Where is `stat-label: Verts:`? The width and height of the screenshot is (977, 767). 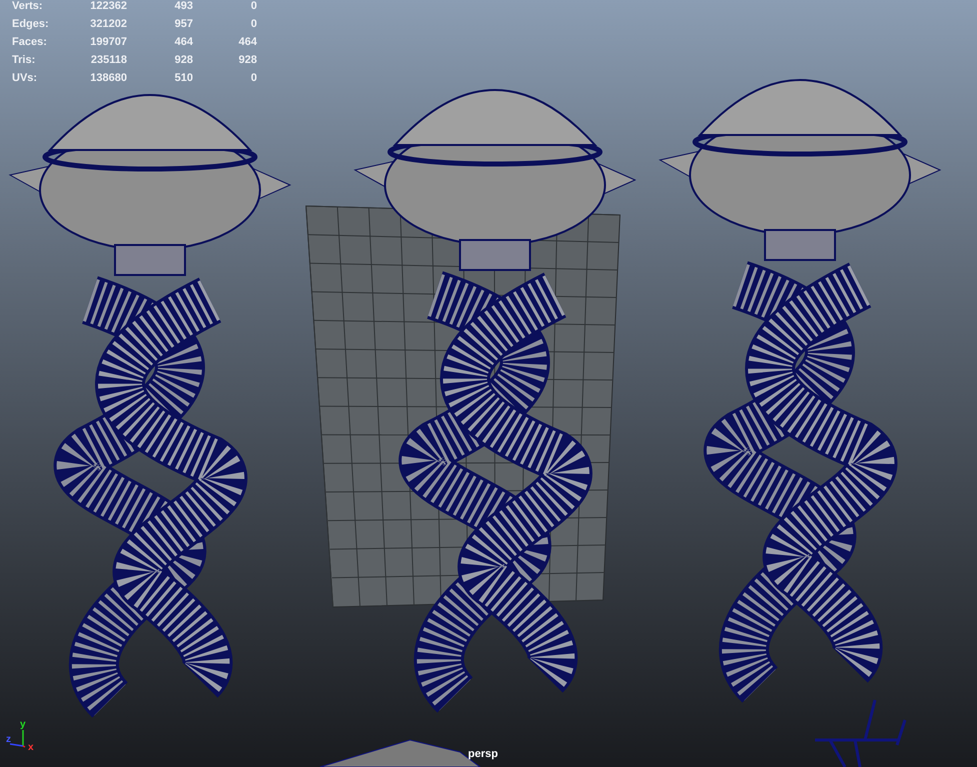
stat-label: Verts: is located at coordinates (28, 6).